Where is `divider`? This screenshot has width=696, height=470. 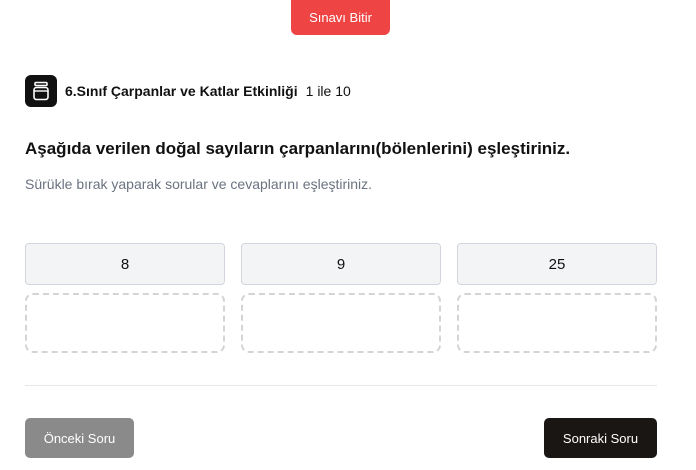 divider is located at coordinates (341, 385).